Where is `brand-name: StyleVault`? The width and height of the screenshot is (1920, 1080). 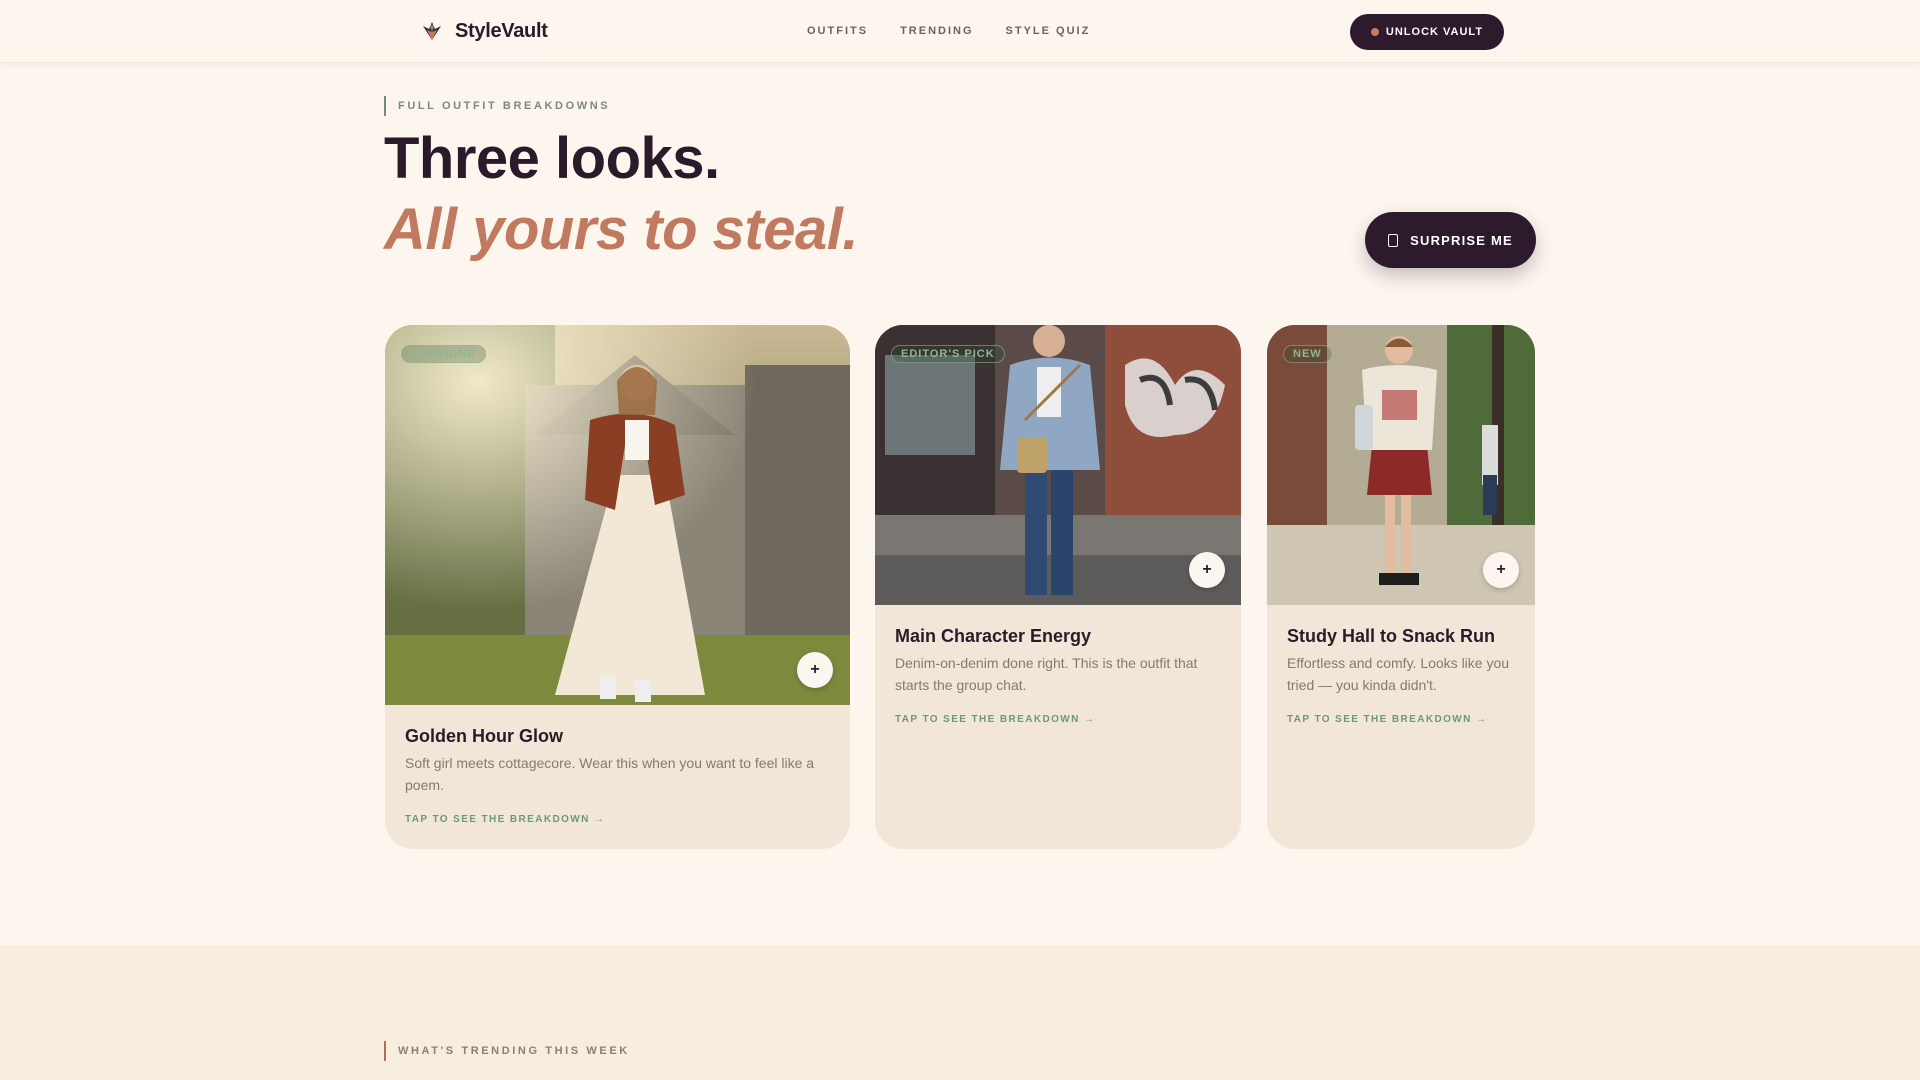
brand-name: StyleVault is located at coordinates (501, 30).